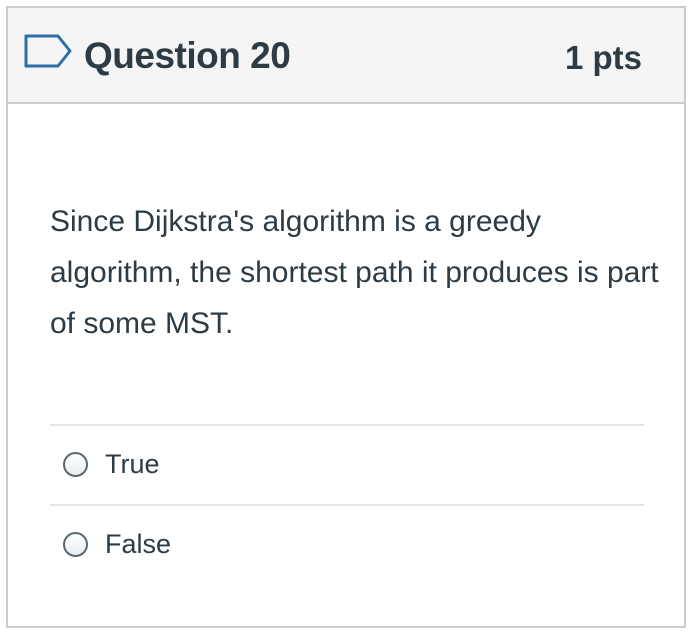 The width and height of the screenshot is (700, 644). Describe the element at coordinates (347, 464) in the screenshot. I see `answer-option-true: True` at that location.